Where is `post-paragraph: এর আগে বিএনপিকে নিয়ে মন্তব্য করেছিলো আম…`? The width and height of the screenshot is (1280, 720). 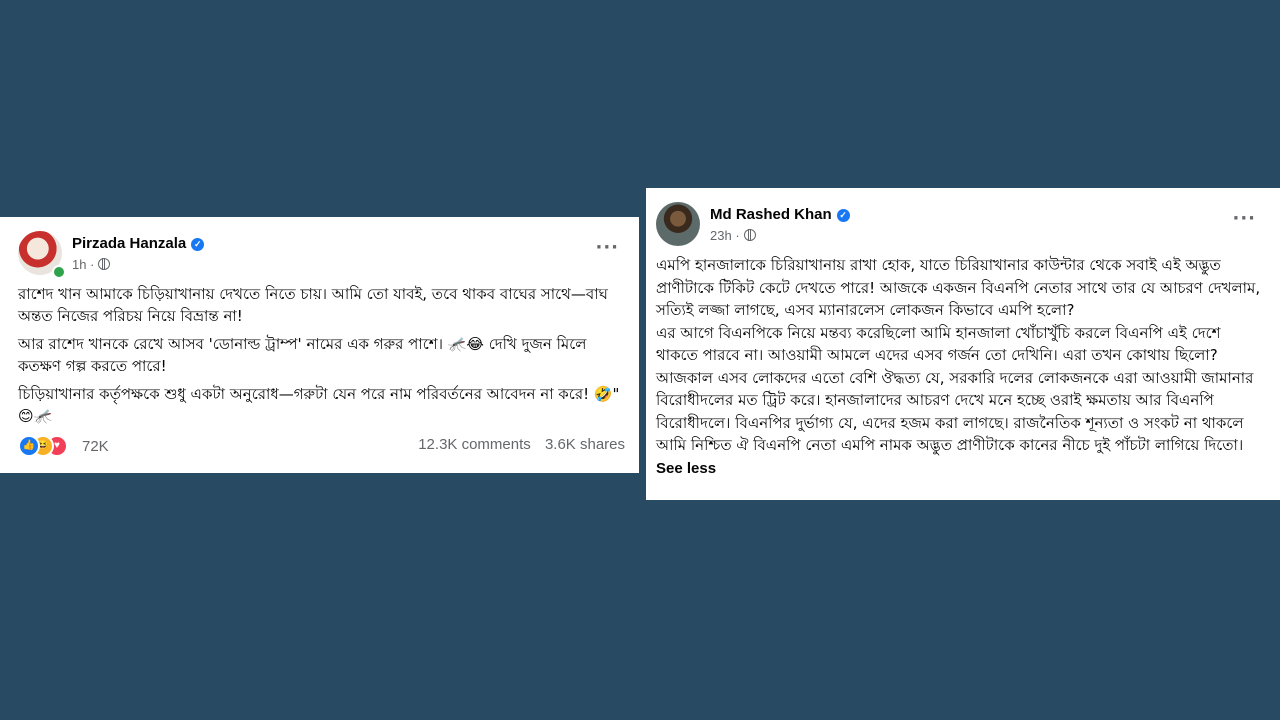 post-paragraph: এর আগে বিএনপিকে নিয়ে মন্তব্য করেছিলো আম… is located at coordinates (959, 401).